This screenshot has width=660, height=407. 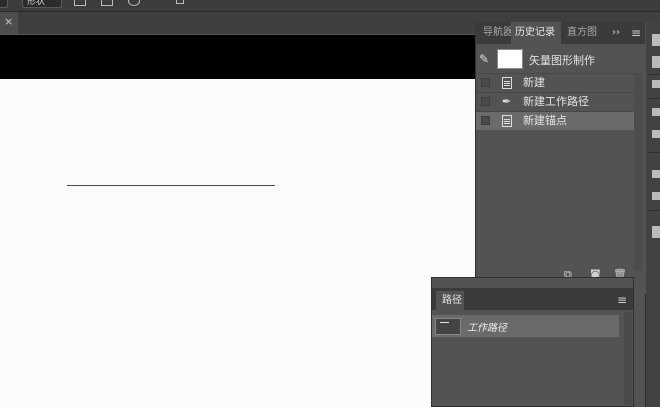 I want to click on history-state-row: ✒ 新建工作路径, so click(x=555, y=101).